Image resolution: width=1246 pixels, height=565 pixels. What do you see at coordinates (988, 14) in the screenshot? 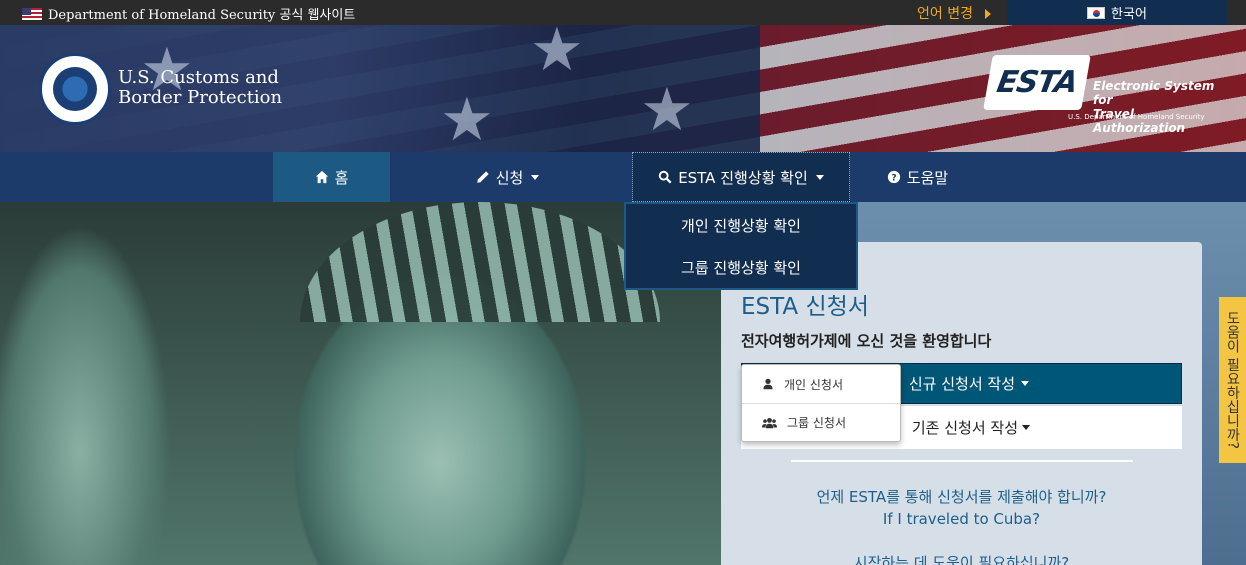
I see `arrow-right-icon` at bounding box center [988, 14].